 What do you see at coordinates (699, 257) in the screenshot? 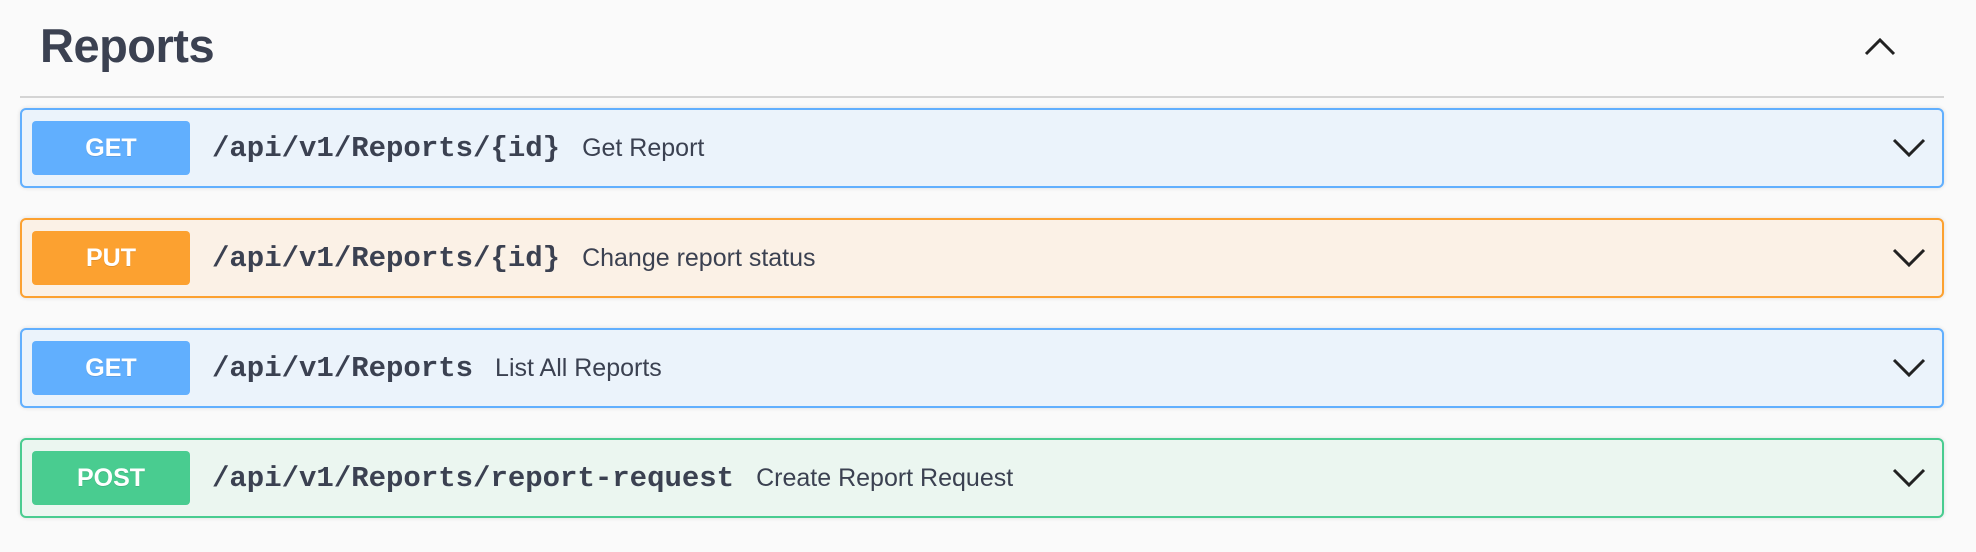
I see `operation-summary: Change report status` at bounding box center [699, 257].